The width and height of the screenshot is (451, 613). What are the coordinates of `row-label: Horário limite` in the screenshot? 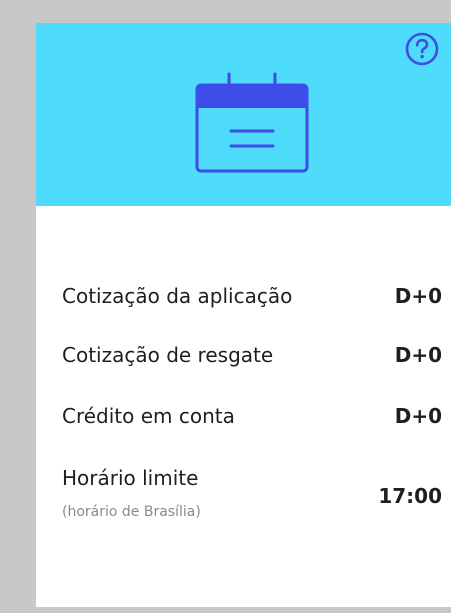 It's located at (130, 478).